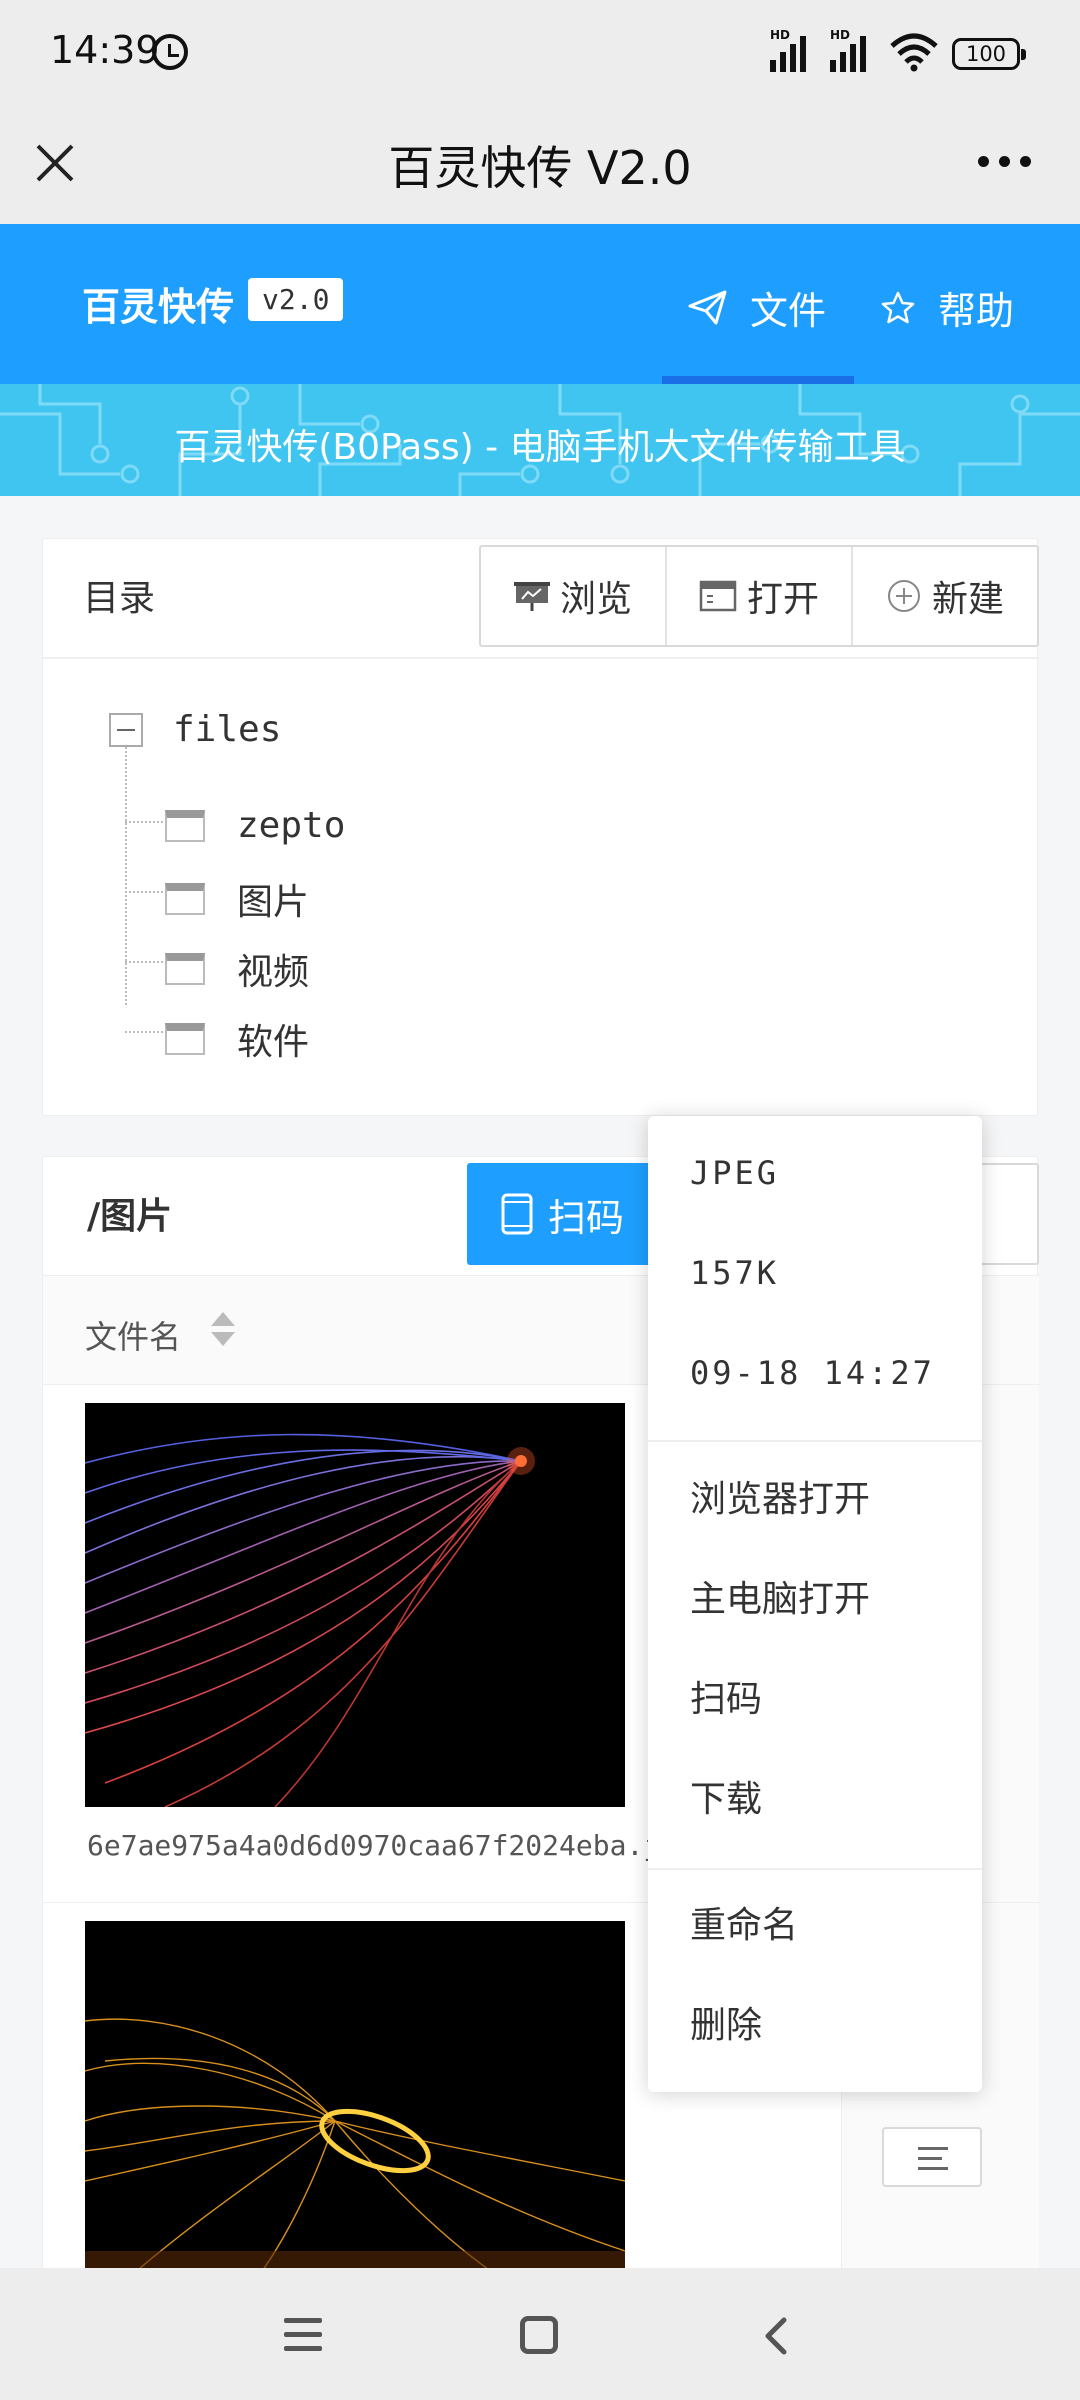 The width and height of the screenshot is (1080, 2400). Describe the element at coordinates (726, 2022) in the screenshot. I see `menu-delete: 删除` at that location.